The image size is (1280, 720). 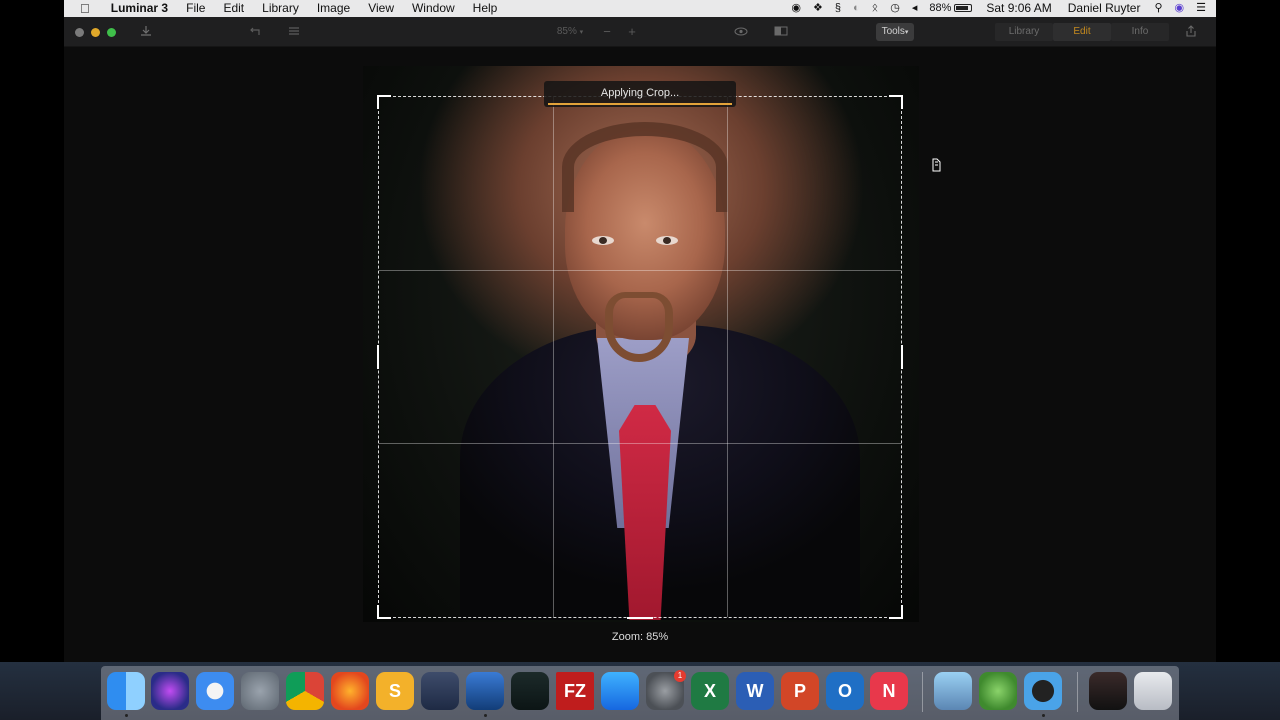 I want to click on clock: Sat 9:06 AM, so click(x=1018, y=8).